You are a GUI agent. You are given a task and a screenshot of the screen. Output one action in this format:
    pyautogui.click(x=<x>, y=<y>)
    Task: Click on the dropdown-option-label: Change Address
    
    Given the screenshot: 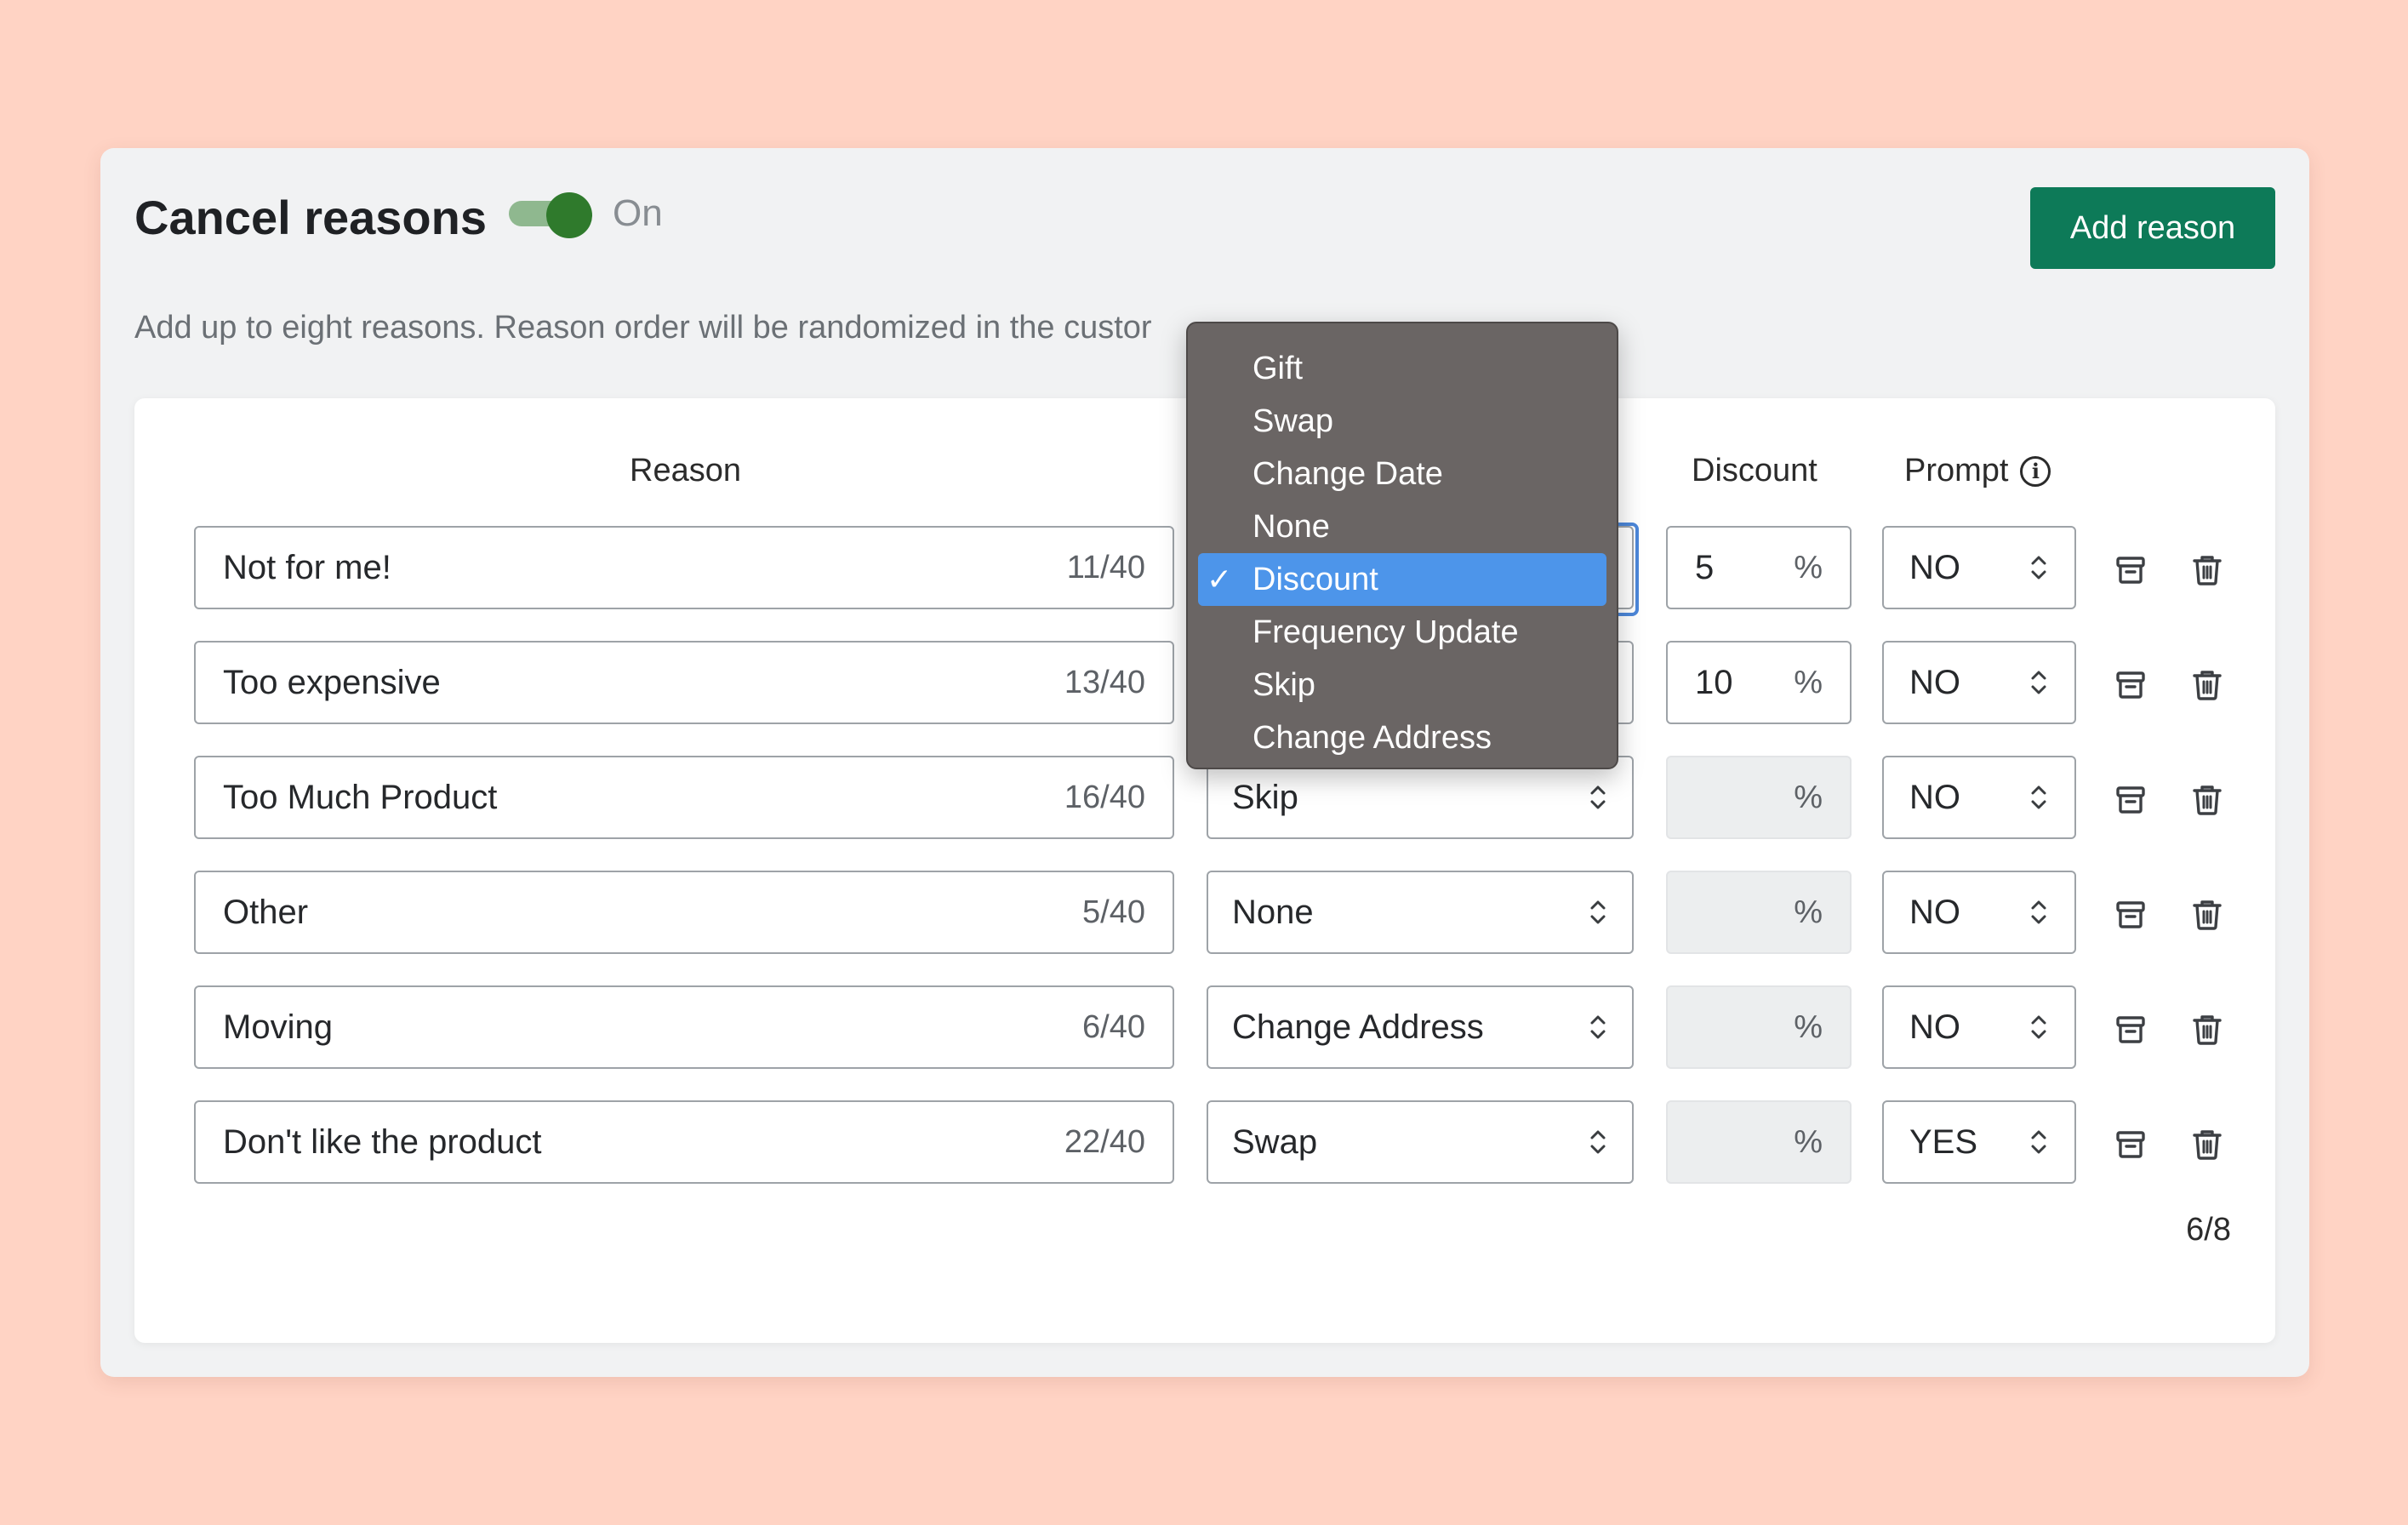 What is the action you would take?
    pyautogui.click(x=1372, y=737)
    